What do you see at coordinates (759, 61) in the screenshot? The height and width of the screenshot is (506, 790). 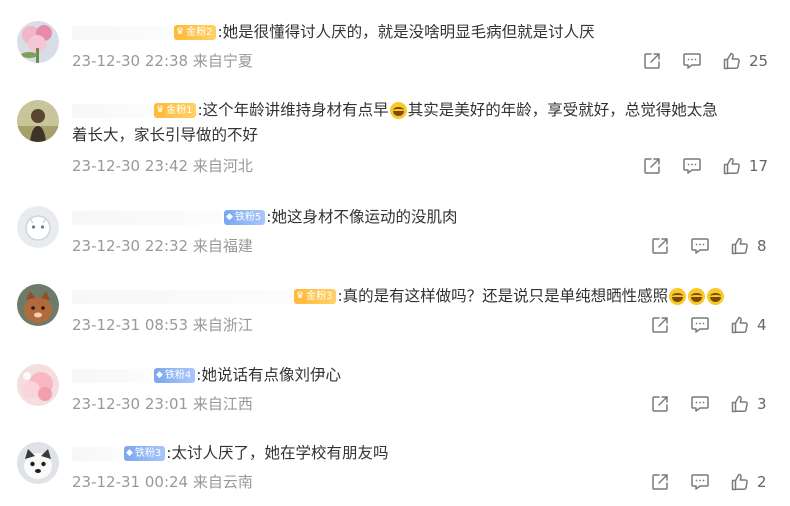 I see `like-count: 25` at bounding box center [759, 61].